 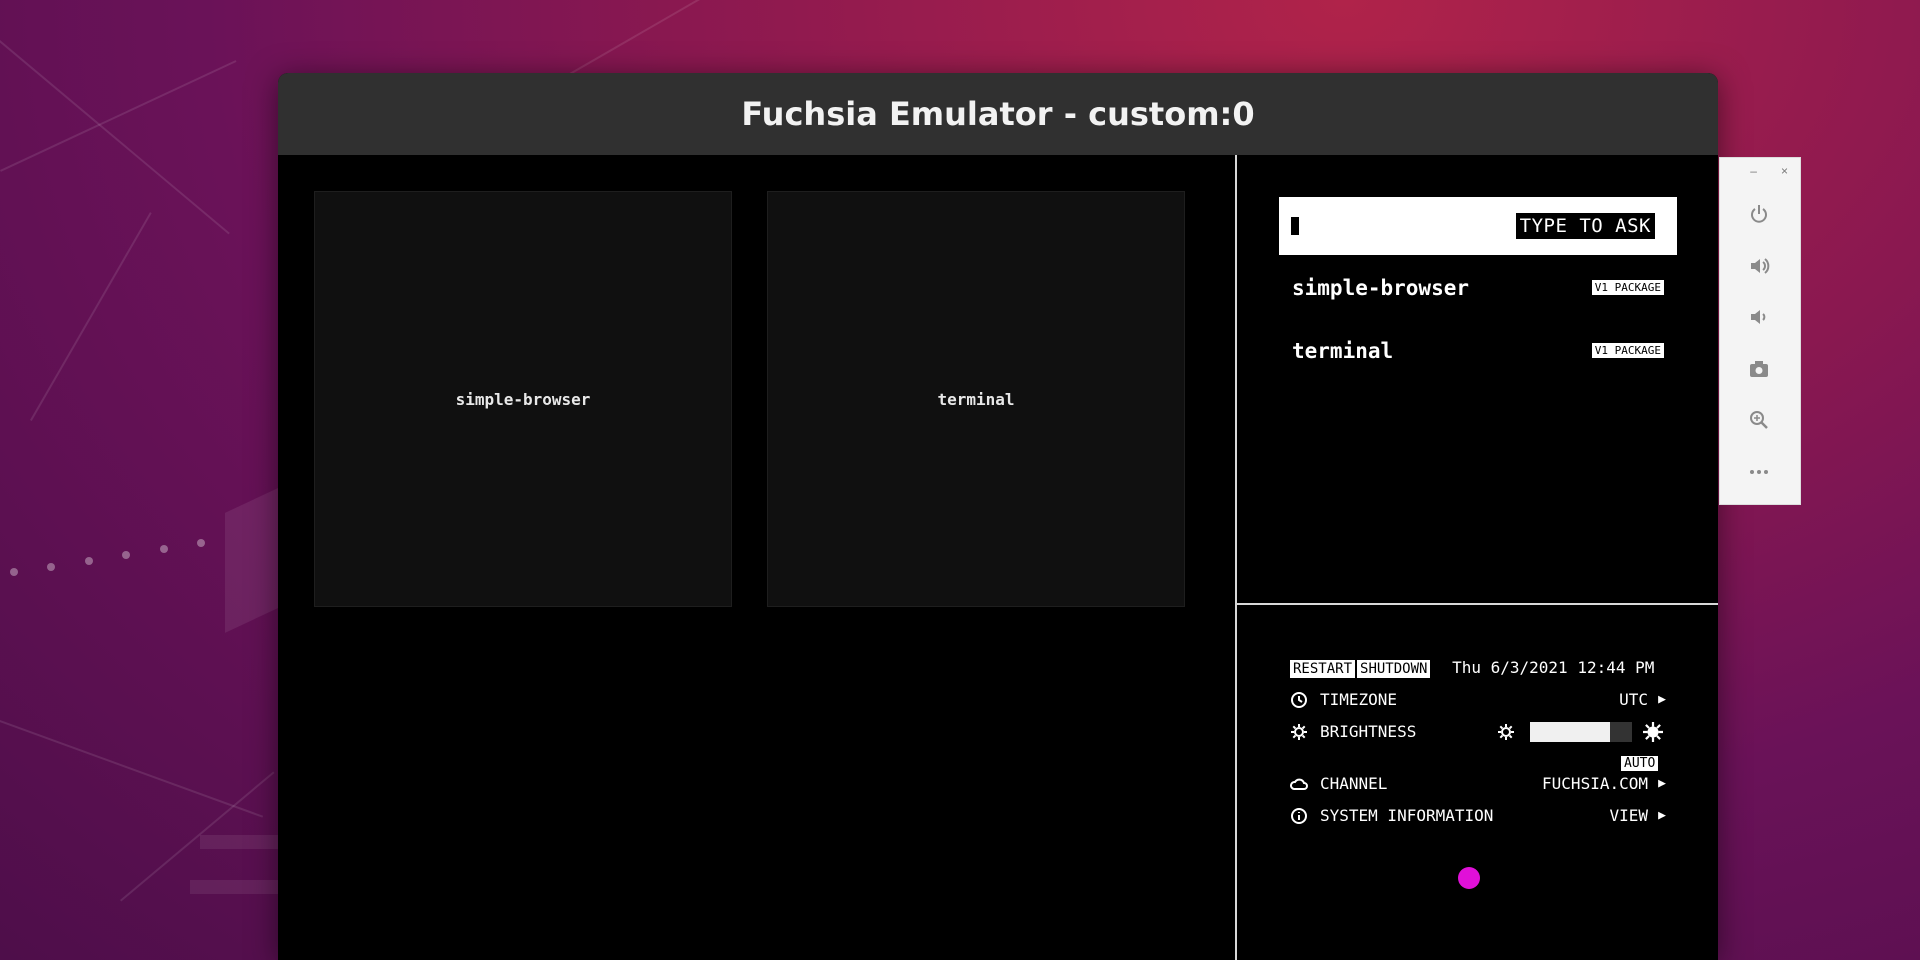 What do you see at coordinates (1595, 783) in the screenshot?
I see `setting-value: FUCHSIA.COM` at bounding box center [1595, 783].